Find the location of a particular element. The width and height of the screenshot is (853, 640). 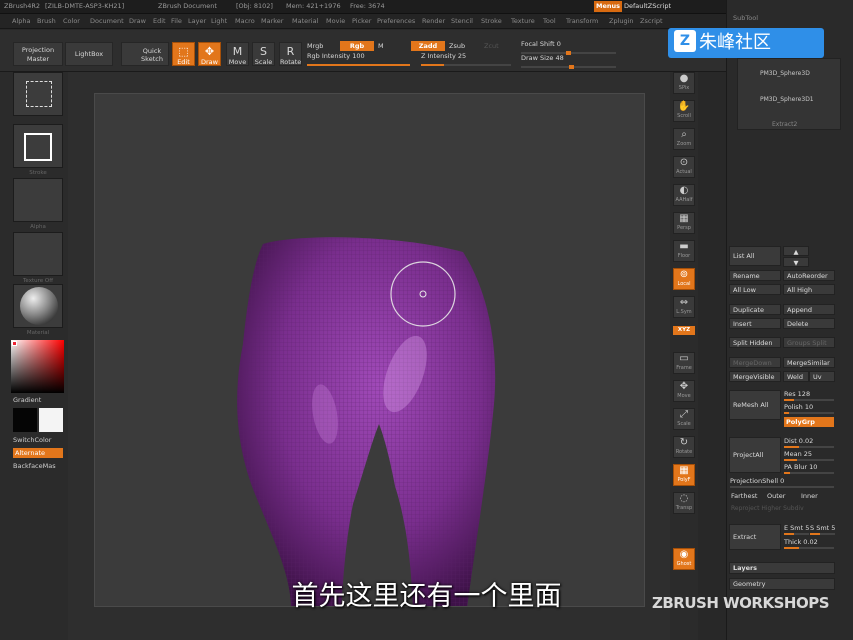

menu-transform: Transform is located at coordinates (582, 21).